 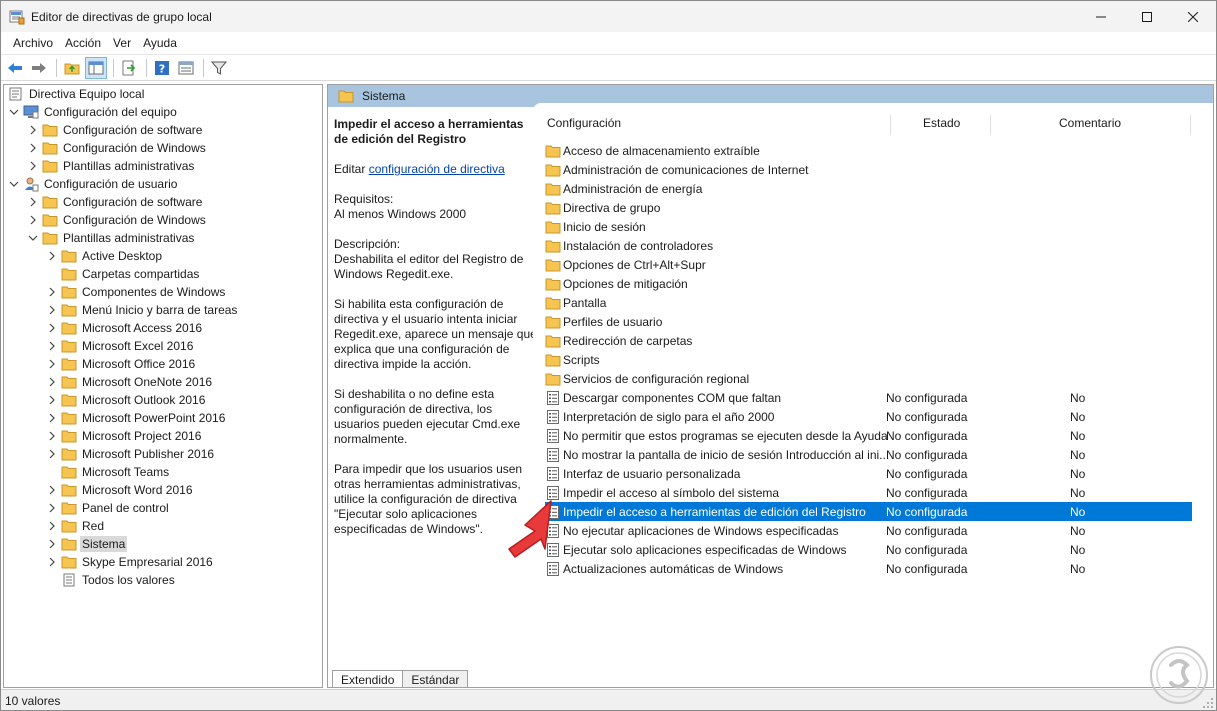 What do you see at coordinates (130, 382) in the screenshot?
I see `tree-item: Microsoft OneNote 2016` at bounding box center [130, 382].